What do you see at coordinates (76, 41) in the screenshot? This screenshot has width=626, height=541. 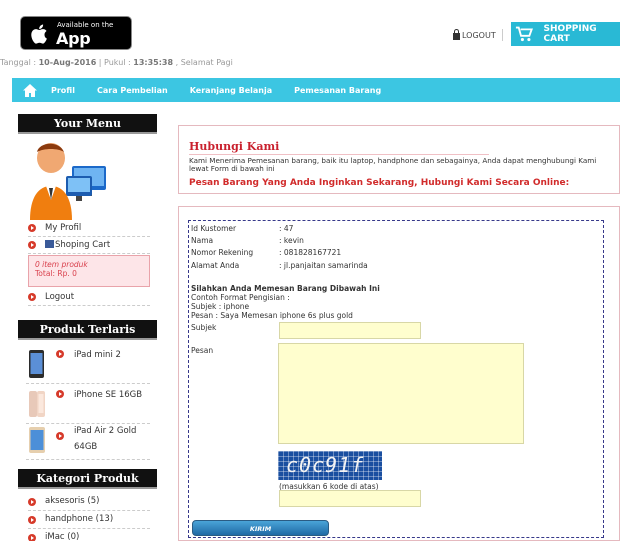 I see `app-store-badge: Available on the App Store` at bounding box center [76, 41].